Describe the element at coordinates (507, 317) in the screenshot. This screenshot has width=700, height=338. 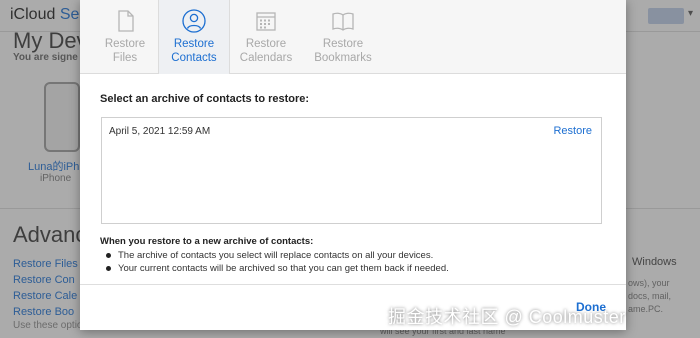
I see `watermark: 掘金技术社区 @ Coolmuster` at that location.